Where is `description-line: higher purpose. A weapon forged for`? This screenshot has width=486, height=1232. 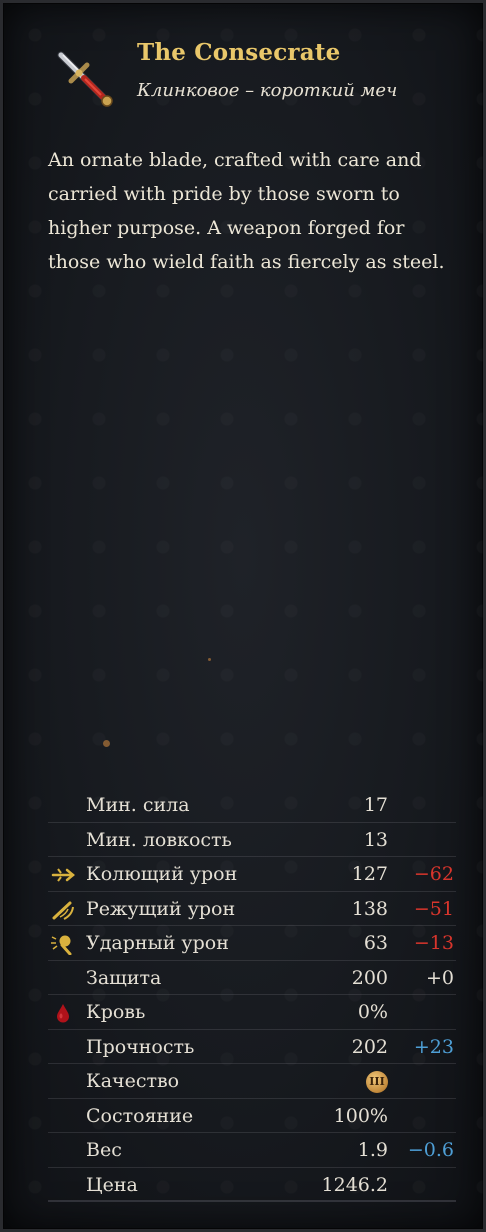
description-line: higher purpose. A weapon forged for is located at coordinates (226, 228).